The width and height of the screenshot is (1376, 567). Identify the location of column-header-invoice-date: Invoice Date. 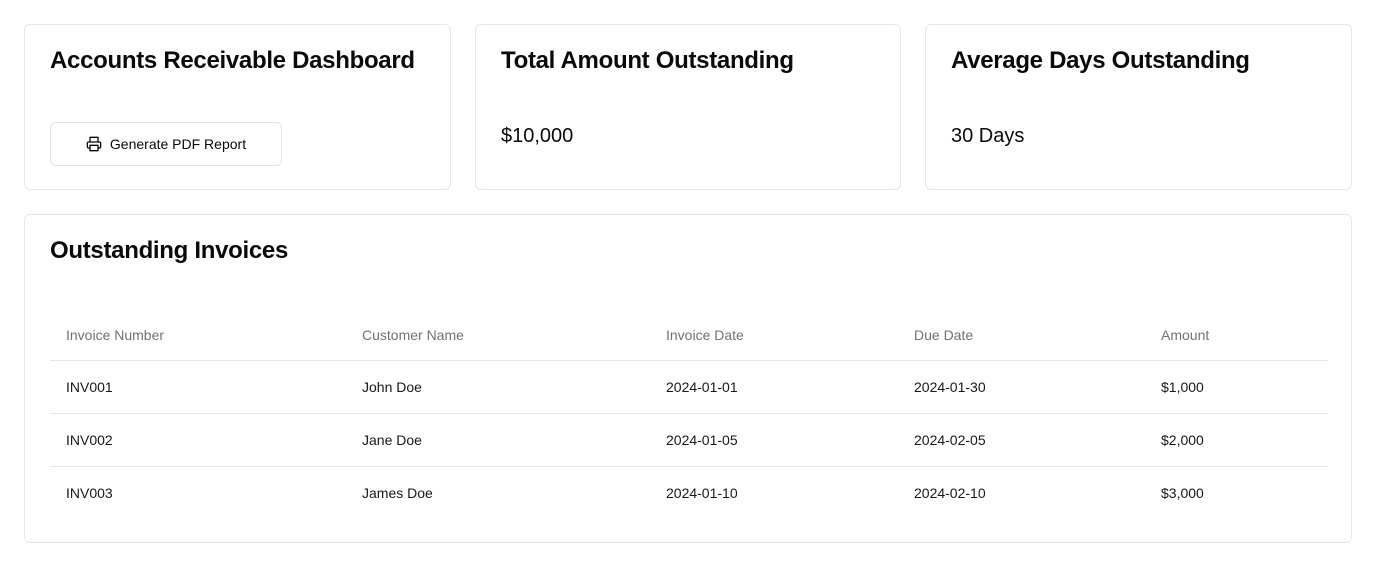
(774, 335).